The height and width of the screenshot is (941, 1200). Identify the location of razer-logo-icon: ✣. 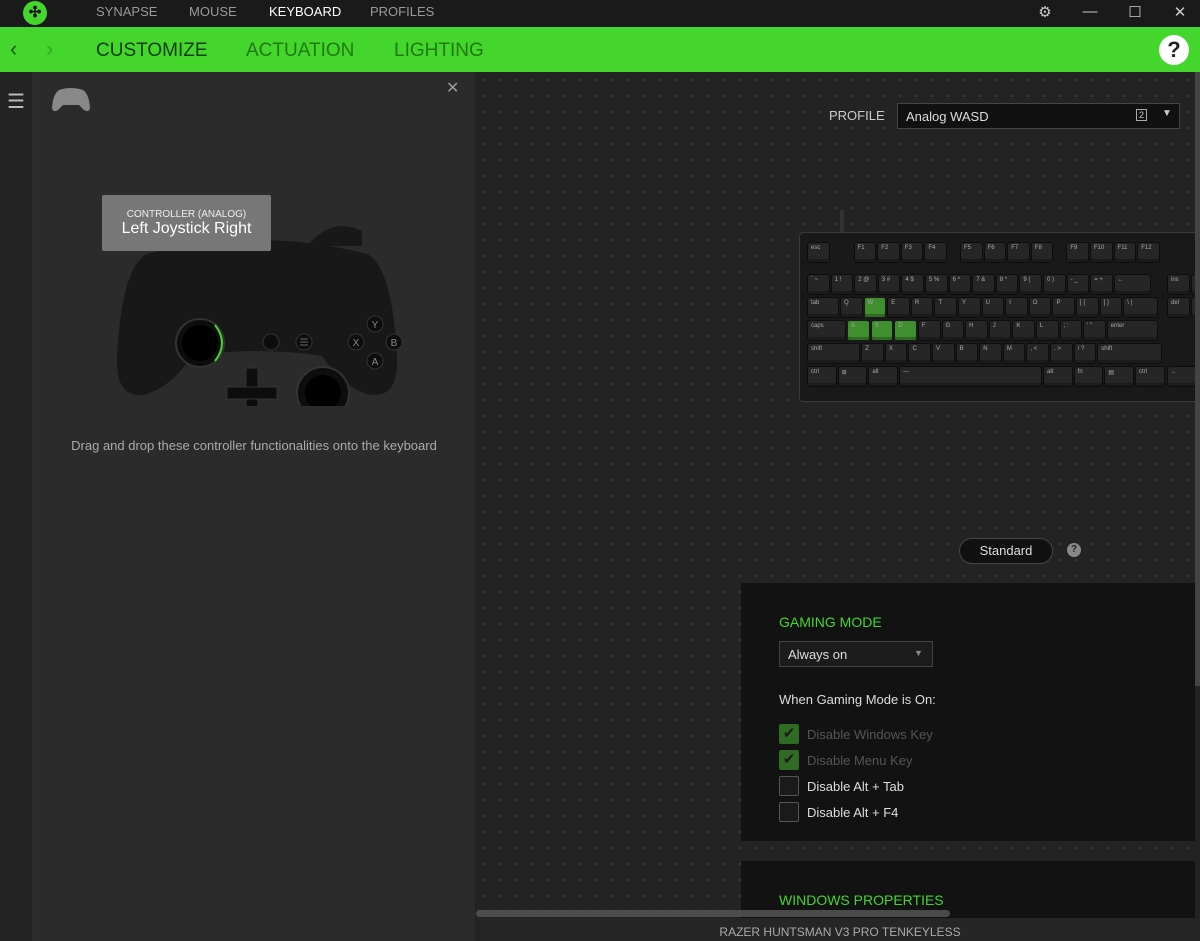
(35, 13).